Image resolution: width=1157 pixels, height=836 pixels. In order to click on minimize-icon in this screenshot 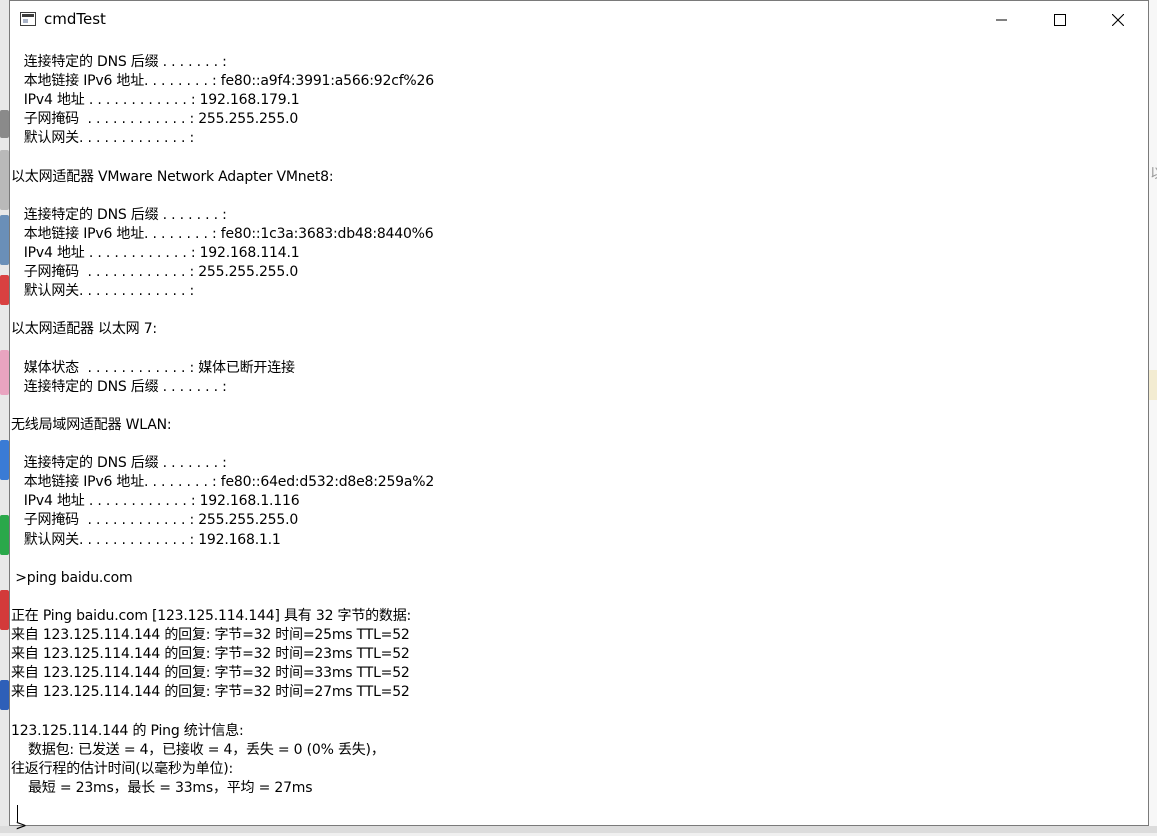, I will do `click(1001, 20)`.